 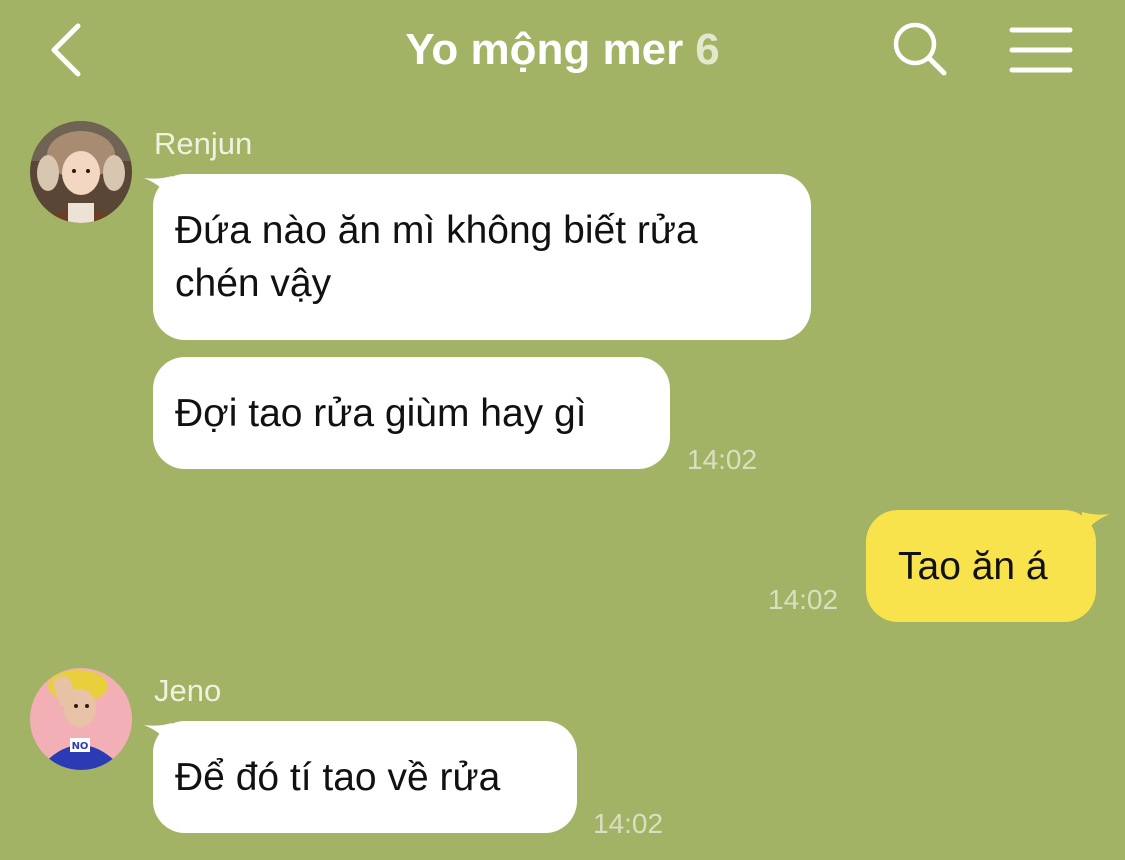 I want to click on back-button, so click(x=70, y=50).